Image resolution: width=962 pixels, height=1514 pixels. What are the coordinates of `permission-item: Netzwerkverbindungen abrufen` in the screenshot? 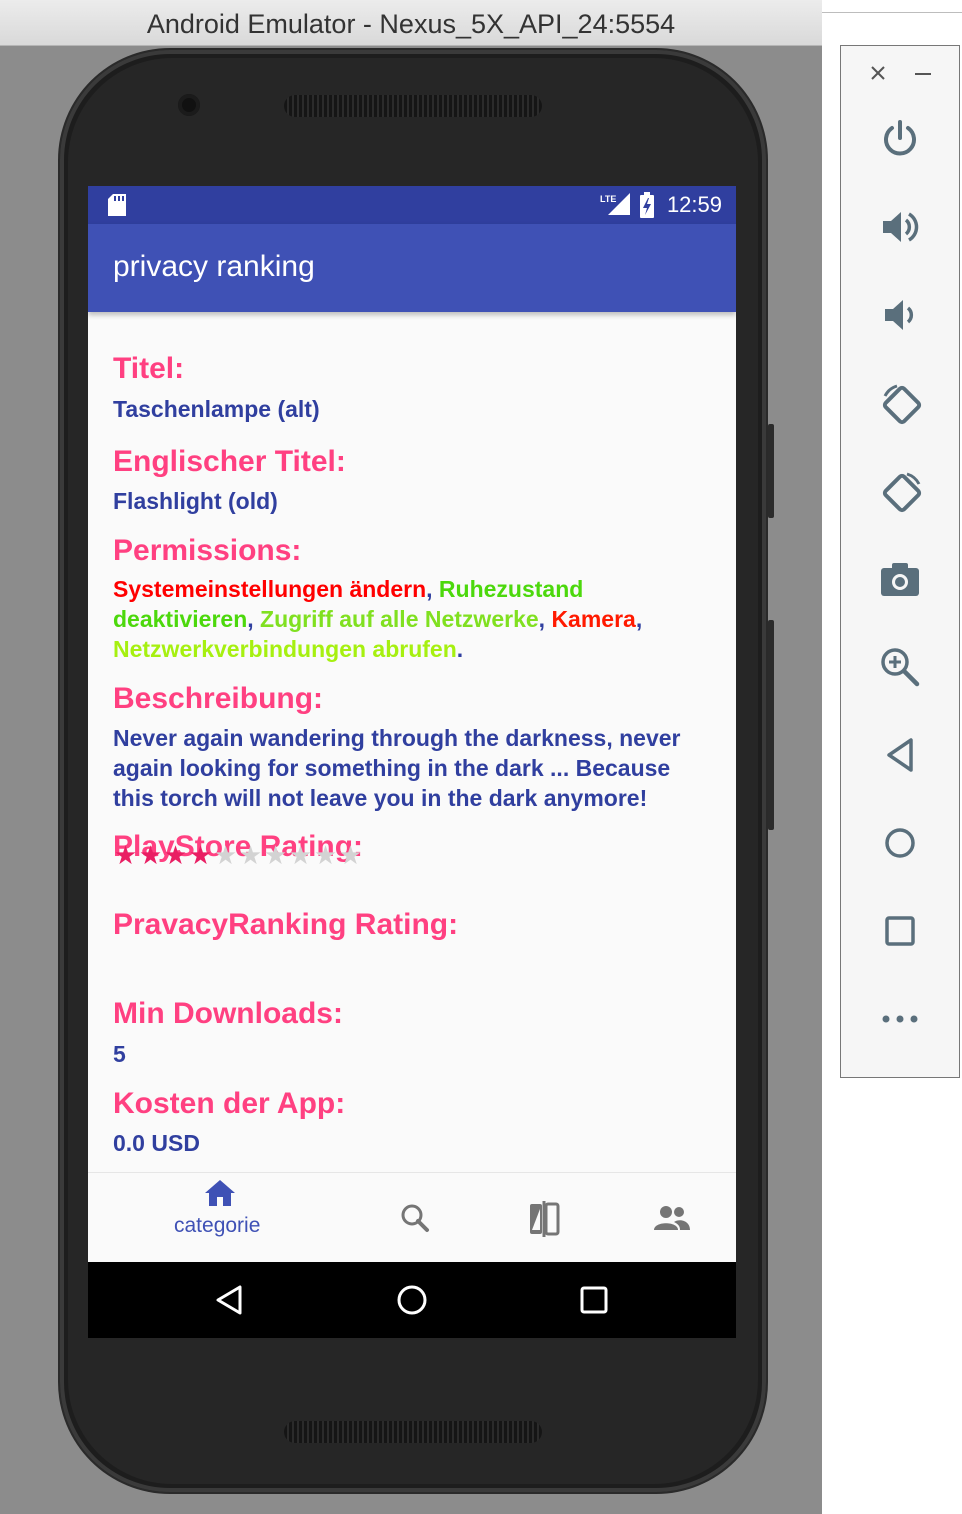 It's located at (285, 649).